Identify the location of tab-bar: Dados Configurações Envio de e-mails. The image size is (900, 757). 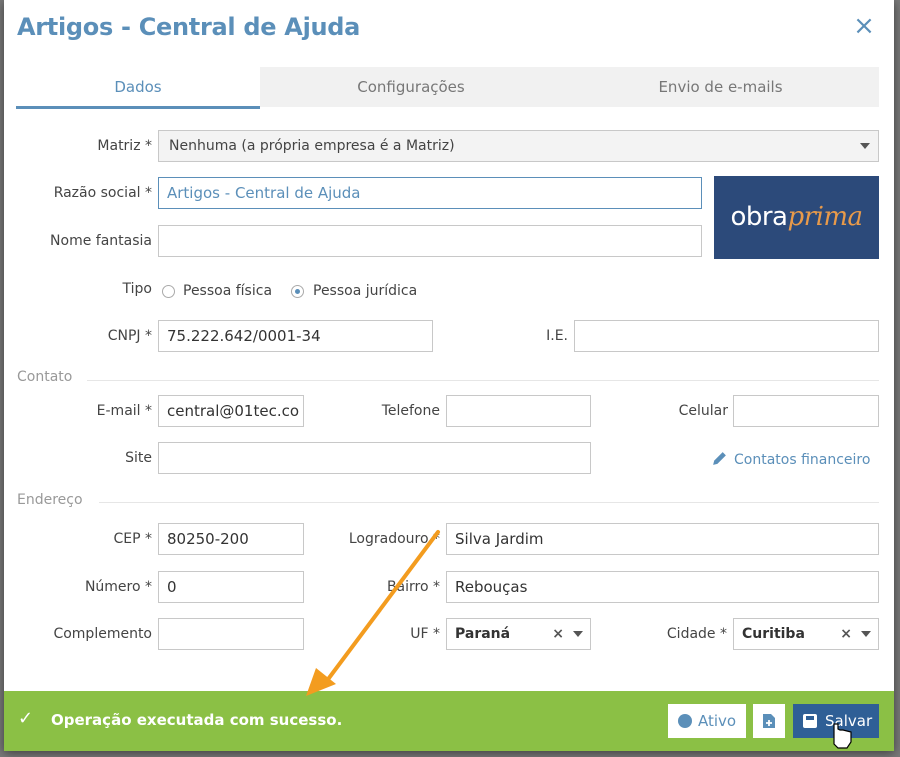
(447, 88).